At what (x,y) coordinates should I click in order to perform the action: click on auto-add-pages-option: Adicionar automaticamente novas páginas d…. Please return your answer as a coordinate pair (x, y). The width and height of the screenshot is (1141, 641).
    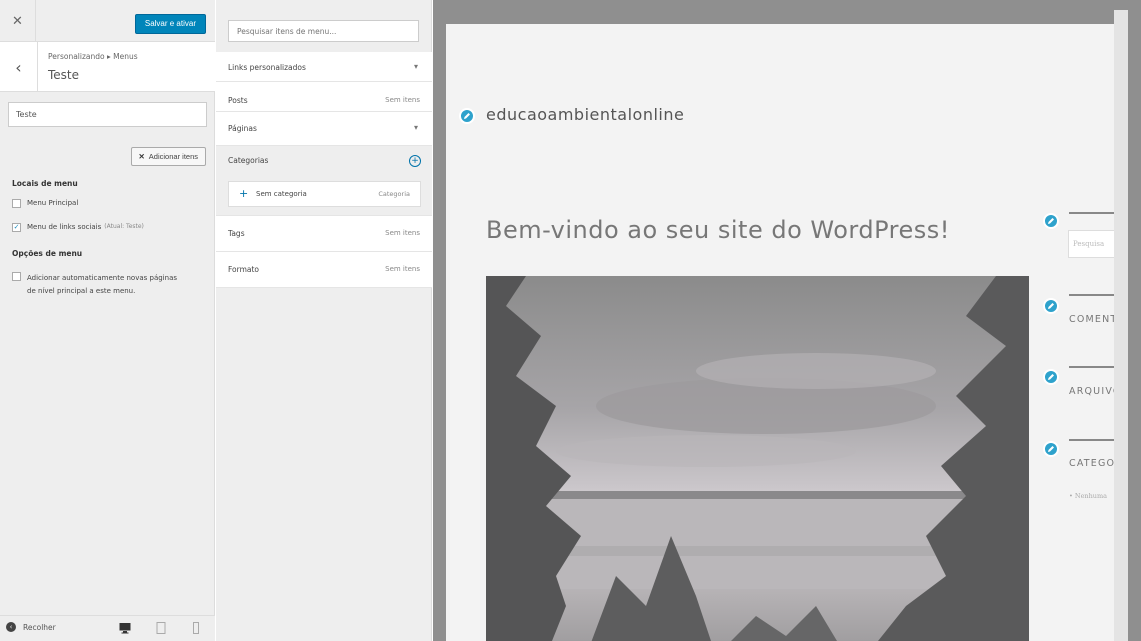
    Looking at the image, I should click on (94, 285).